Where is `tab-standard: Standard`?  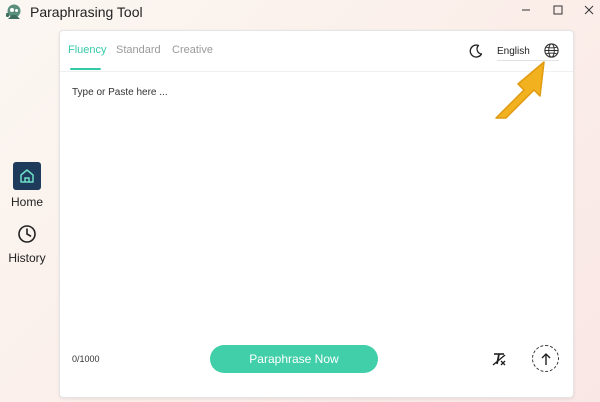 tab-standard: Standard is located at coordinates (138, 50).